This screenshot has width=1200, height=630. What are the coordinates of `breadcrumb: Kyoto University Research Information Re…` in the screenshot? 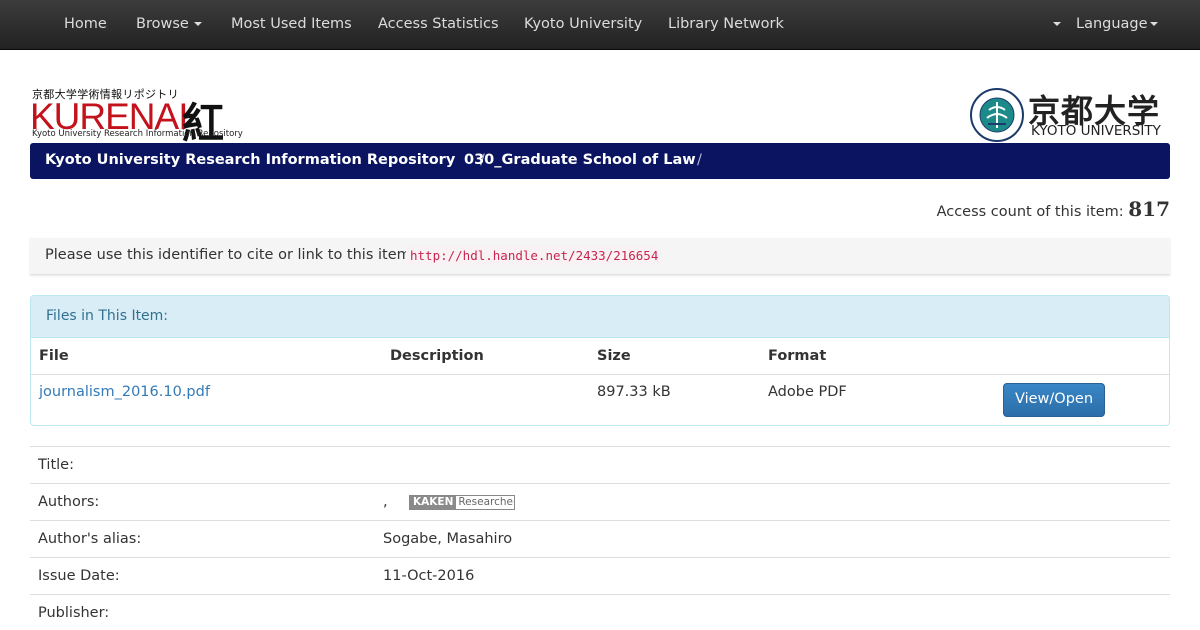 It's located at (600, 161).